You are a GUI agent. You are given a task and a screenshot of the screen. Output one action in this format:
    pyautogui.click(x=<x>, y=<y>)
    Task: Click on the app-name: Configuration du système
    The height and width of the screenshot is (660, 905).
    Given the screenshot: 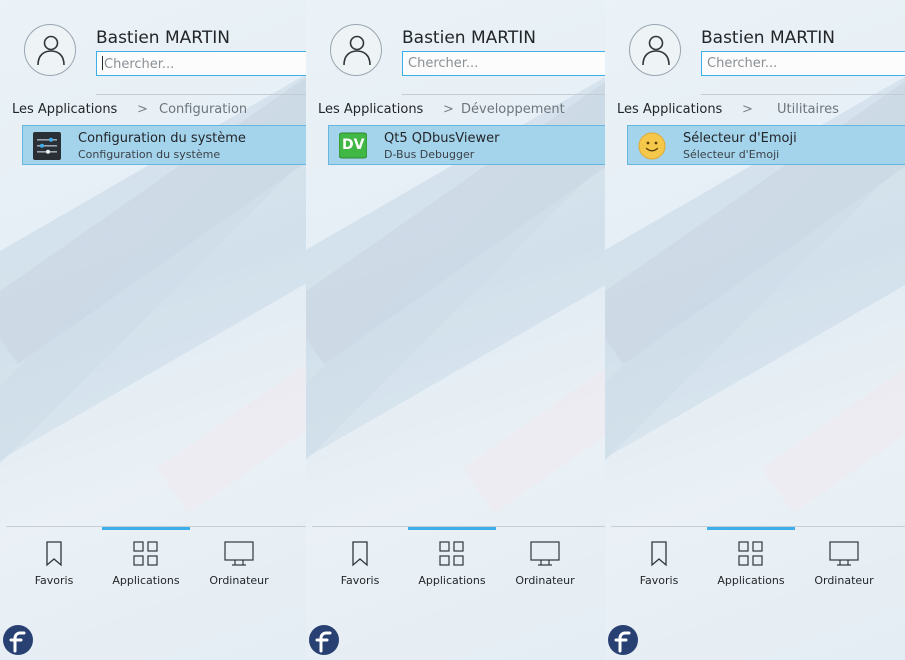 What is the action you would take?
    pyautogui.click(x=162, y=138)
    